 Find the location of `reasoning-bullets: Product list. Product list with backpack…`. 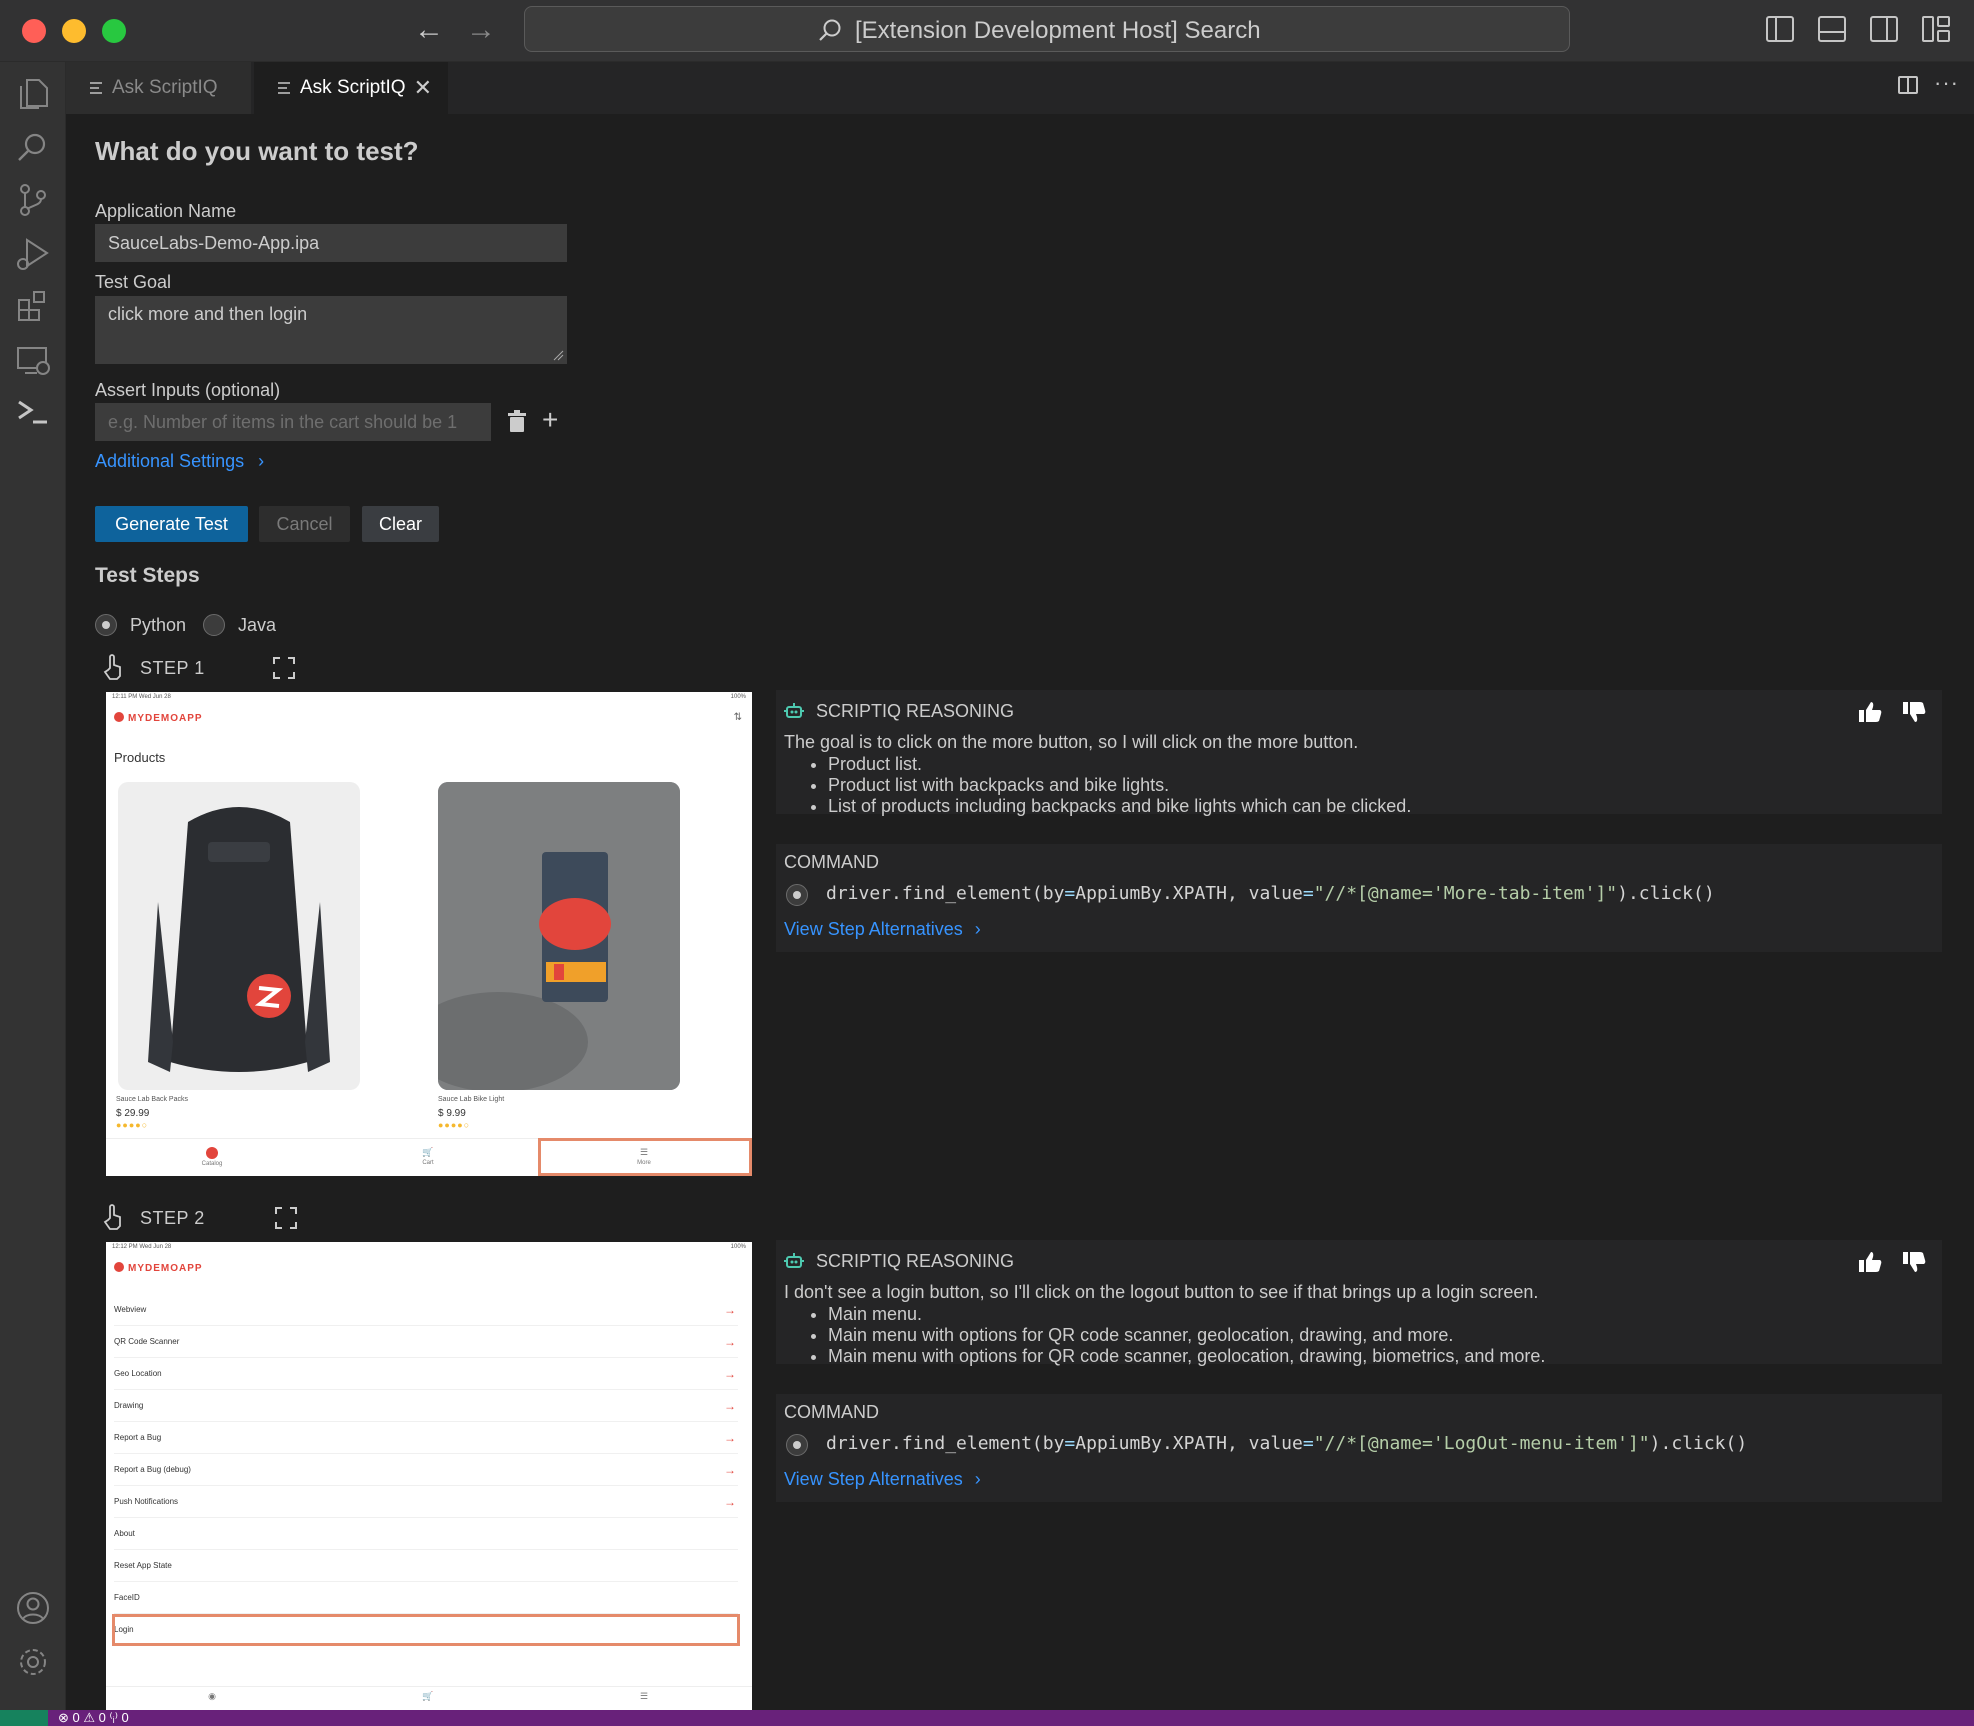

reasoning-bullets: Product list. Product list with backpack… is located at coordinates (1119, 785).